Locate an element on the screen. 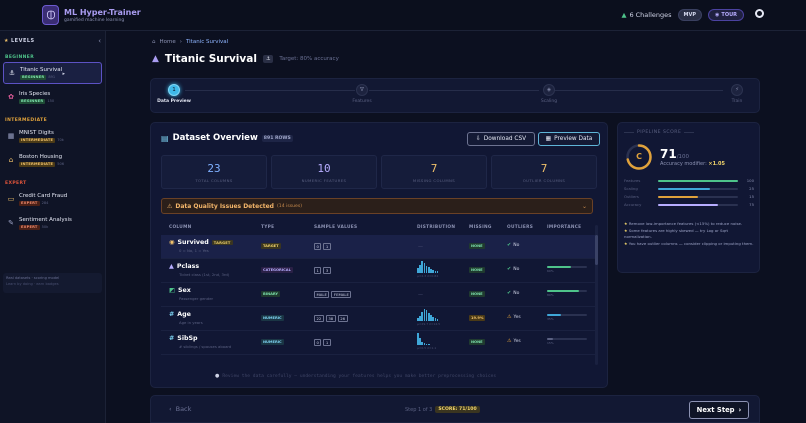  histogram-bars is located at coordinates (428, 267).